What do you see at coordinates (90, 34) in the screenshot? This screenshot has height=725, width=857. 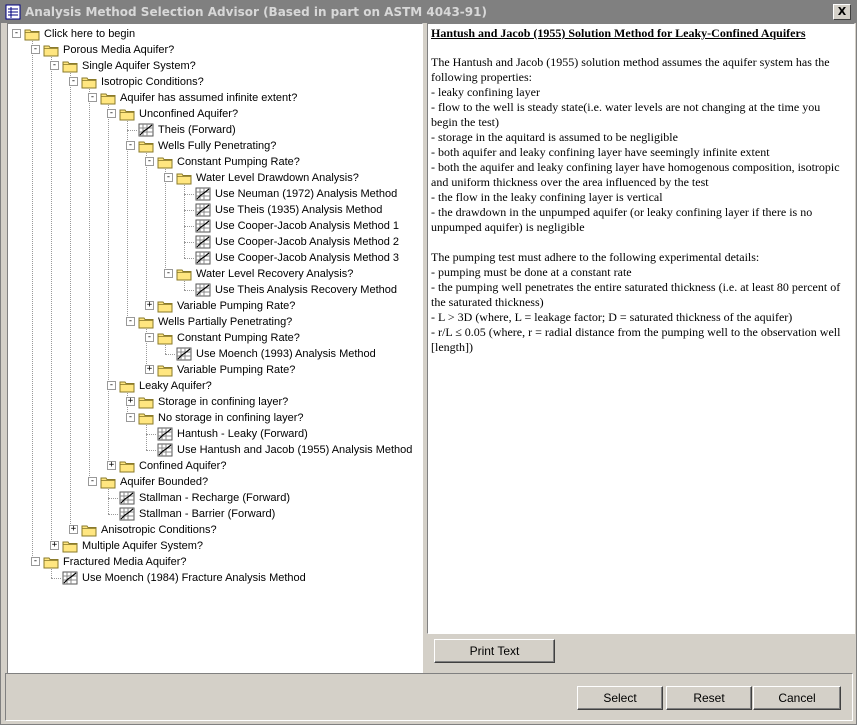 I see `tree-node-label: Click here to begin` at bounding box center [90, 34].